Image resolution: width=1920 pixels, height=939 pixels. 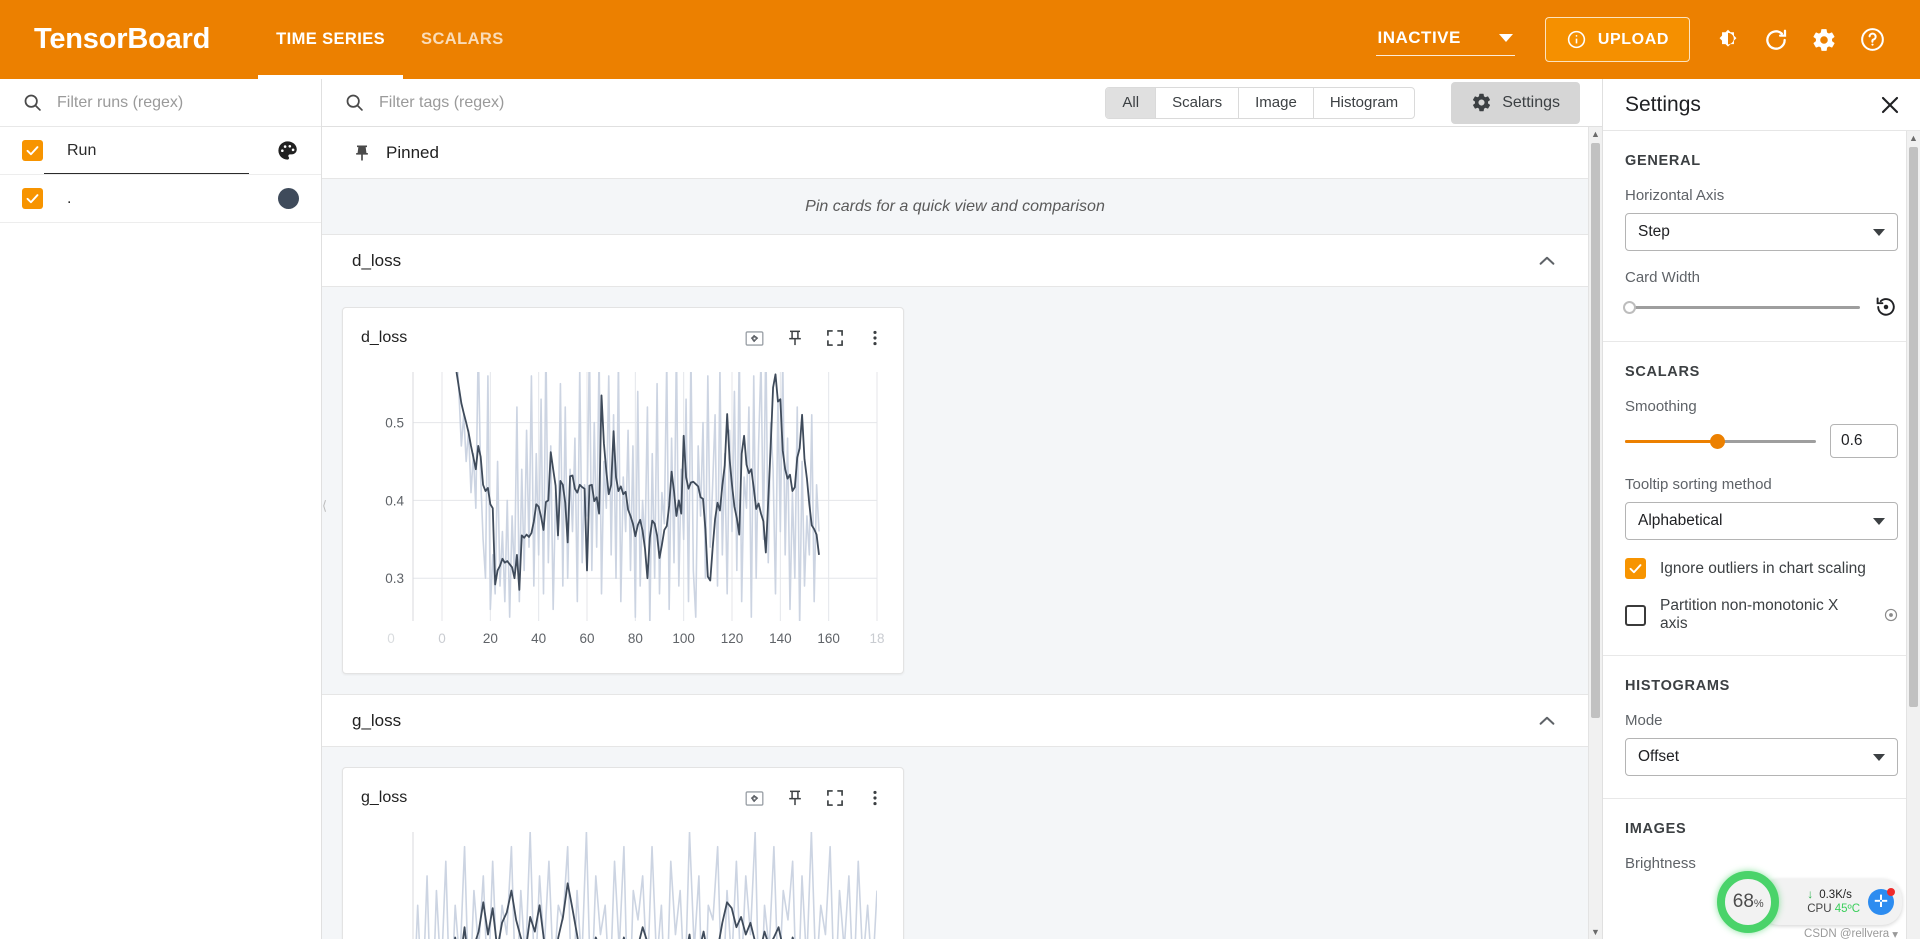 What do you see at coordinates (1761, 105) in the screenshot?
I see `settings-header: Settings` at bounding box center [1761, 105].